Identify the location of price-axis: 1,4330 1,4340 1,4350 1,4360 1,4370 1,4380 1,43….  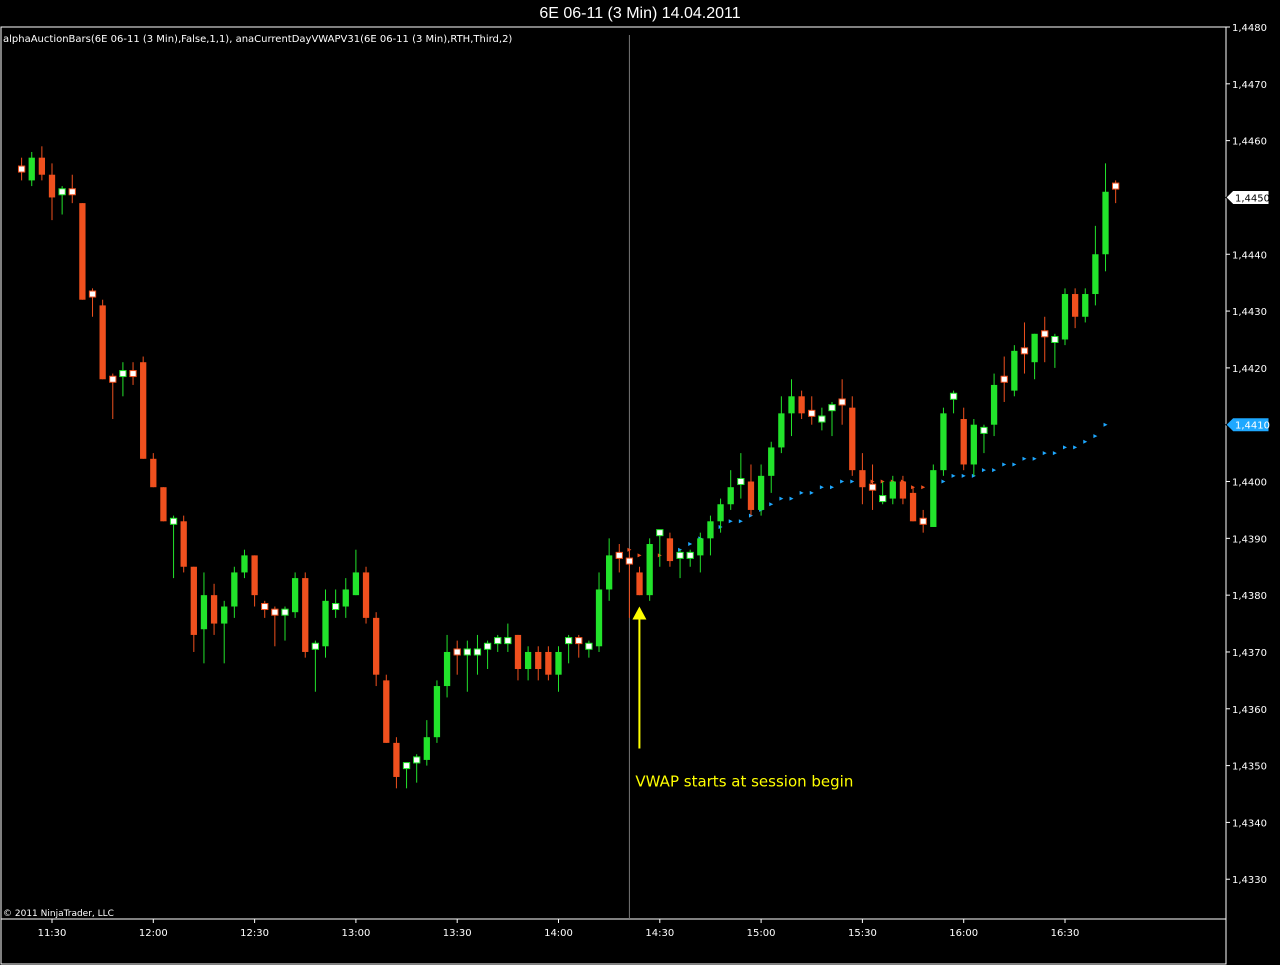
(1246, 454).